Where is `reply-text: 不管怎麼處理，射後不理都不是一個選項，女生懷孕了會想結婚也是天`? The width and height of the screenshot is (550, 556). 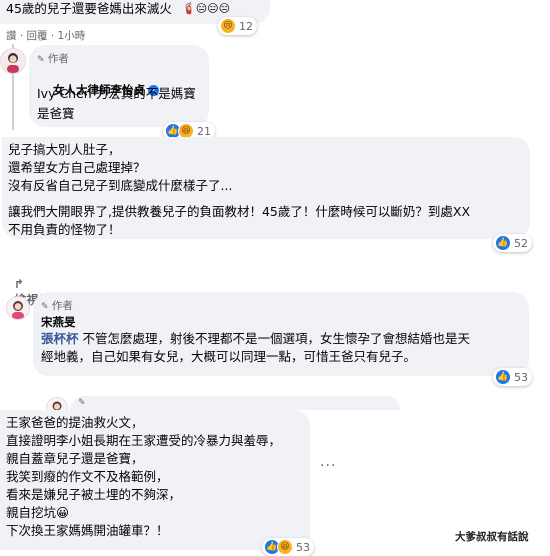
reply-text: 不管怎麼處理，射後不理都不是一個選項，女生懷孕了會想結婚也是天 is located at coordinates (274, 338).